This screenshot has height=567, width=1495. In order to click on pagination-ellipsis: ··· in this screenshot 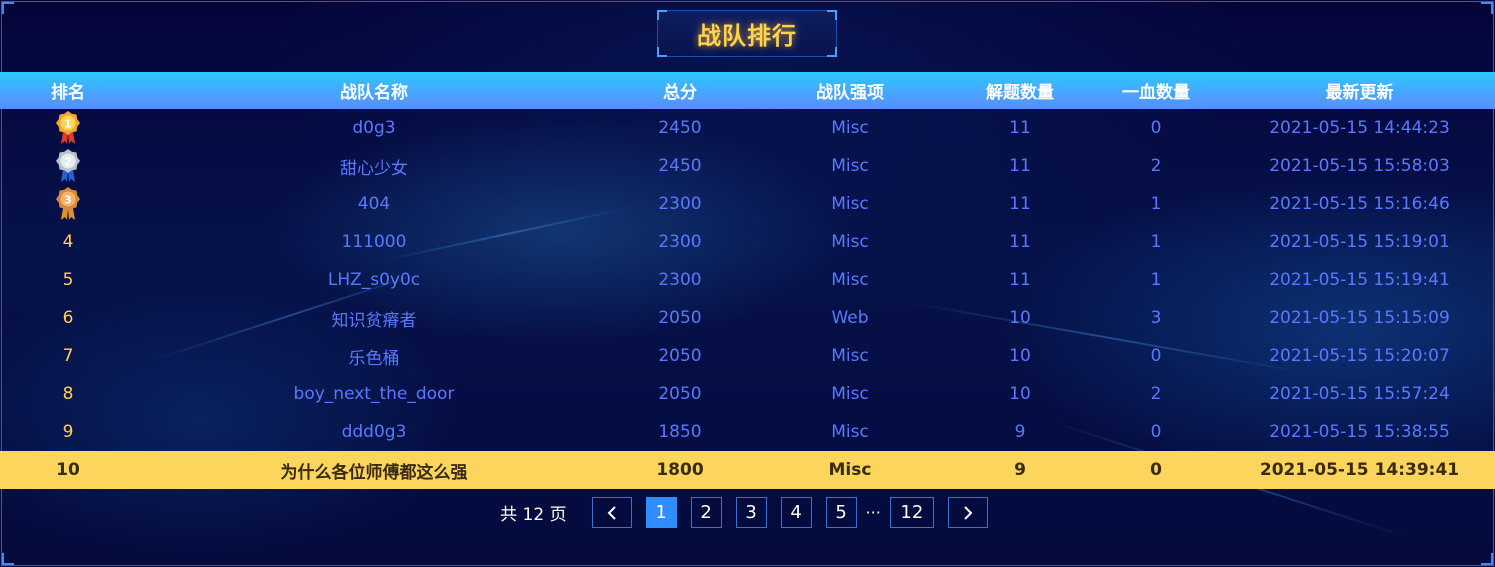, I will do `click(873, 512)`.